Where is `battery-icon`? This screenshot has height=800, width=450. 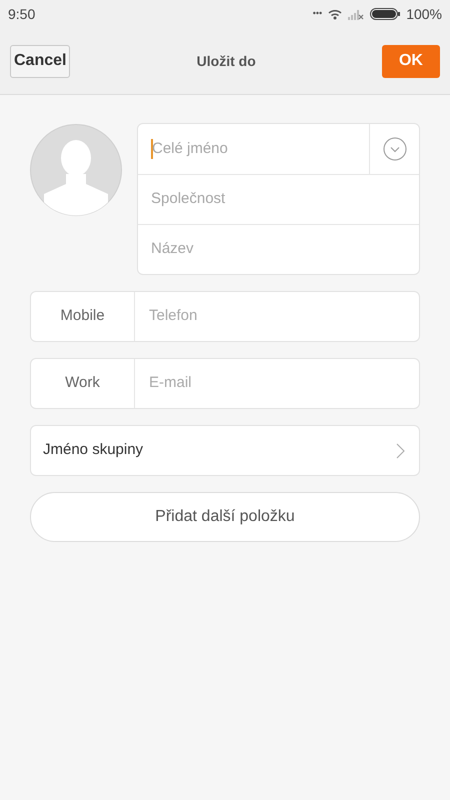
battery-icon is located at coordinates (385, 14).